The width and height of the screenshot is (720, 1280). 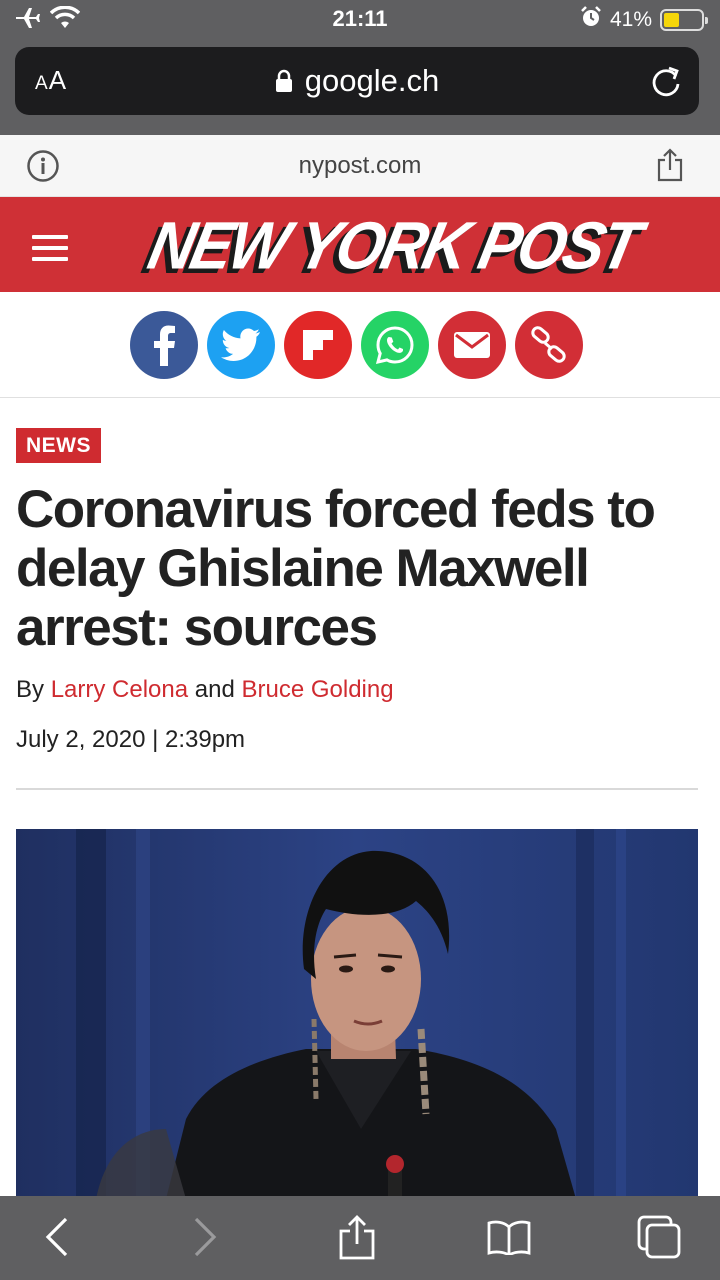 I want to click on email-icon, so click(x=472, y=345).